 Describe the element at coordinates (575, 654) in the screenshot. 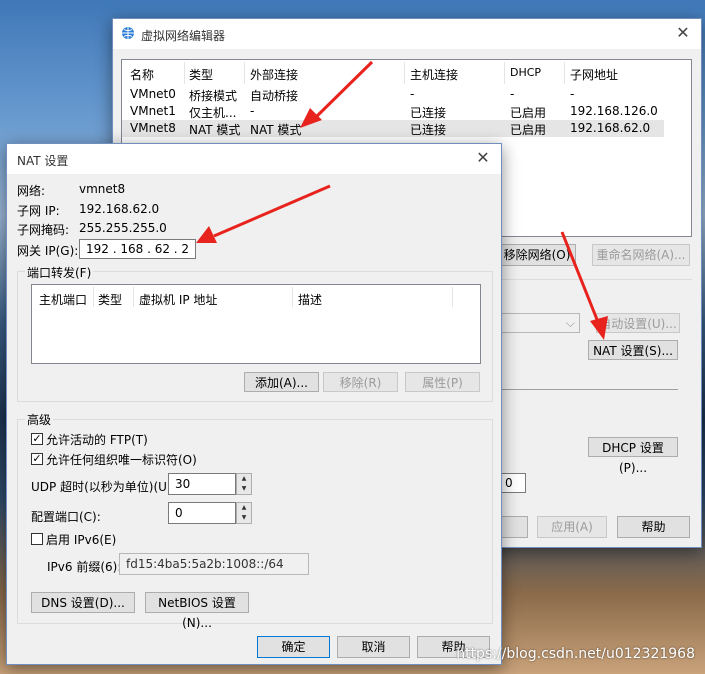

I see `watermark-text: https://blog.csdn.net/u012321968` at that location.